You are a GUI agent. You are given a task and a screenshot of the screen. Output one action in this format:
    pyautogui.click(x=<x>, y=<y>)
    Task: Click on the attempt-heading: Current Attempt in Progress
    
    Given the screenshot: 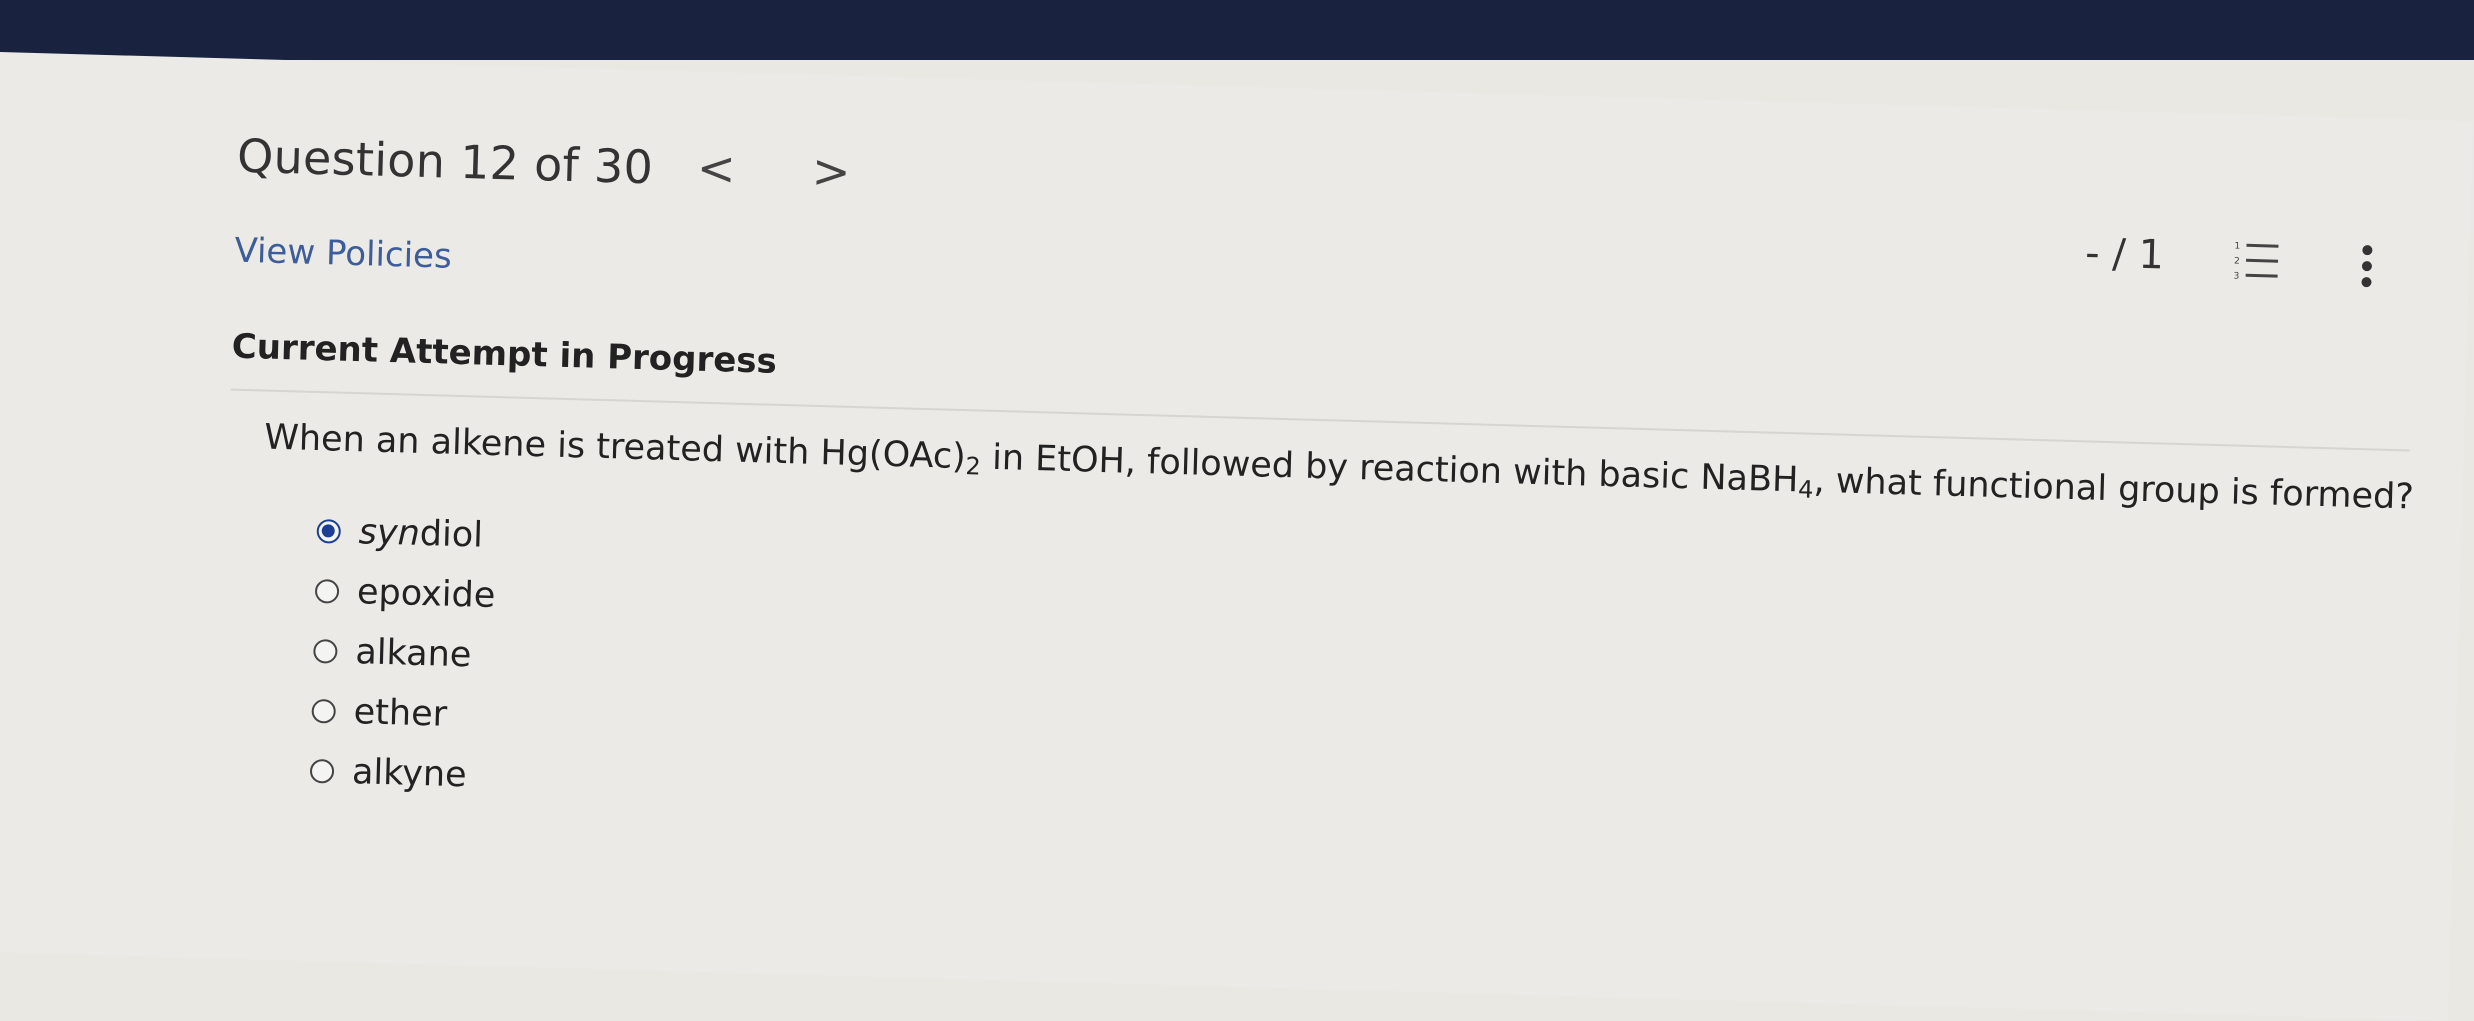 What is the action you would take?
    pyautogui.click(x=504, y=354)
    